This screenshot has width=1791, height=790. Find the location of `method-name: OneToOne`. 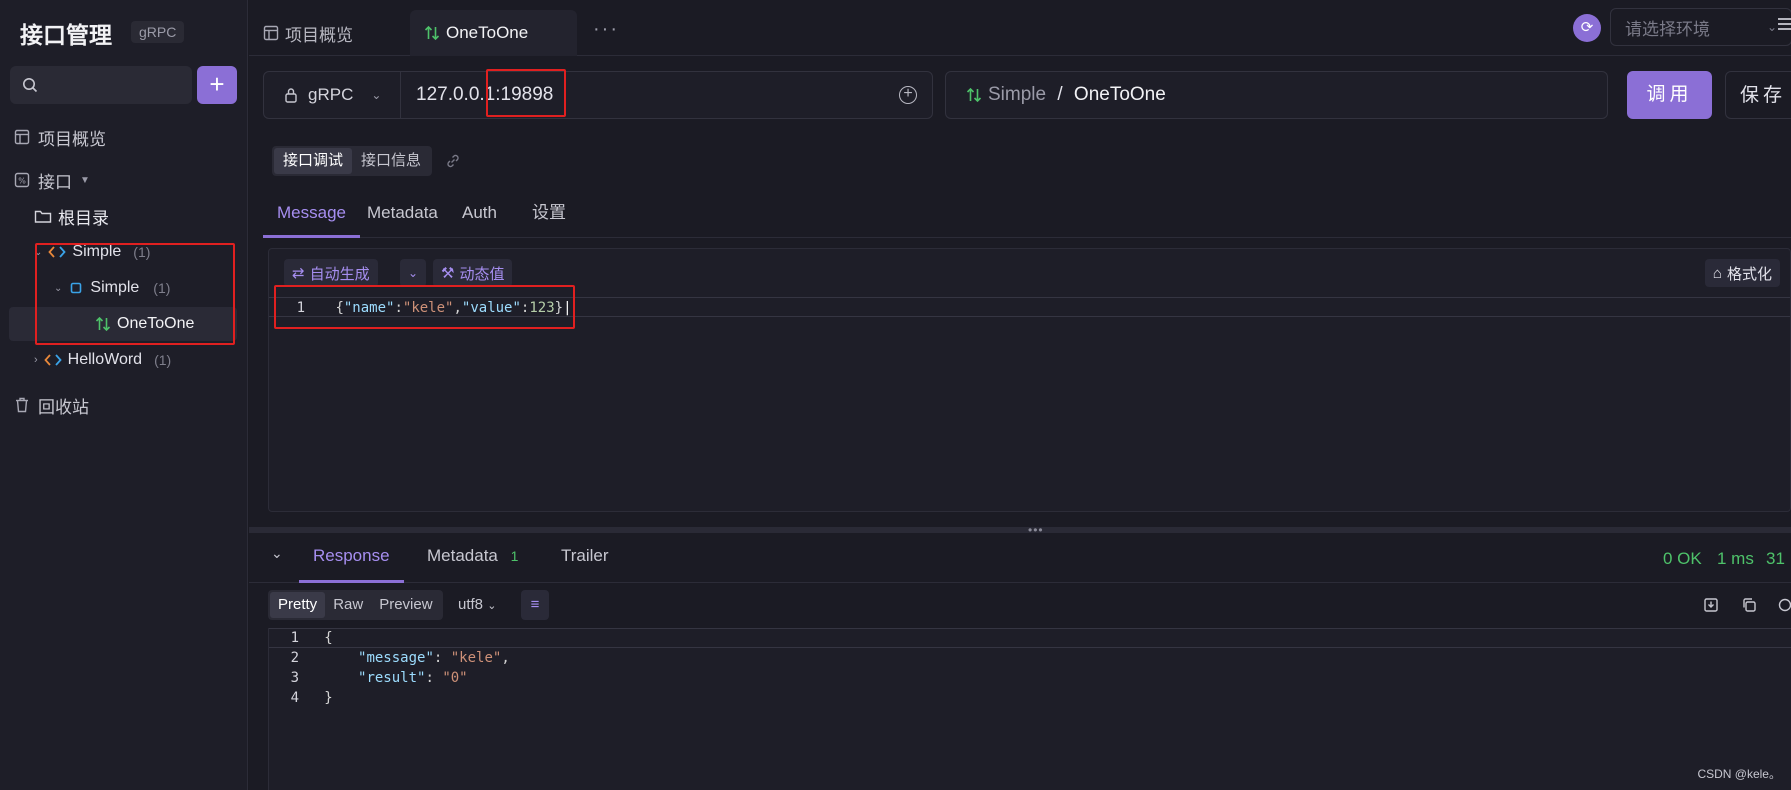

method-name: OneToOne is located at coordinates (1119, 94).